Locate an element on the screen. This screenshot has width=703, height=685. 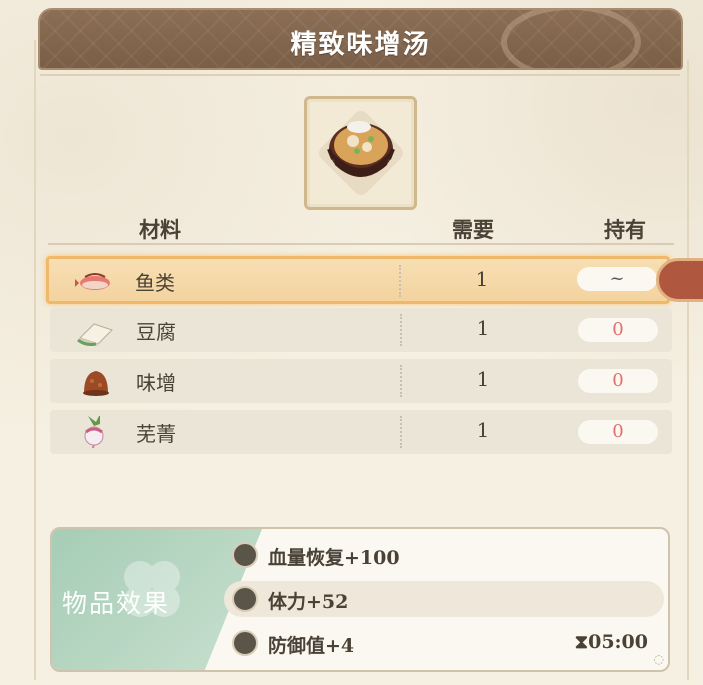
fish-icon is located at coordinates (92, 281).